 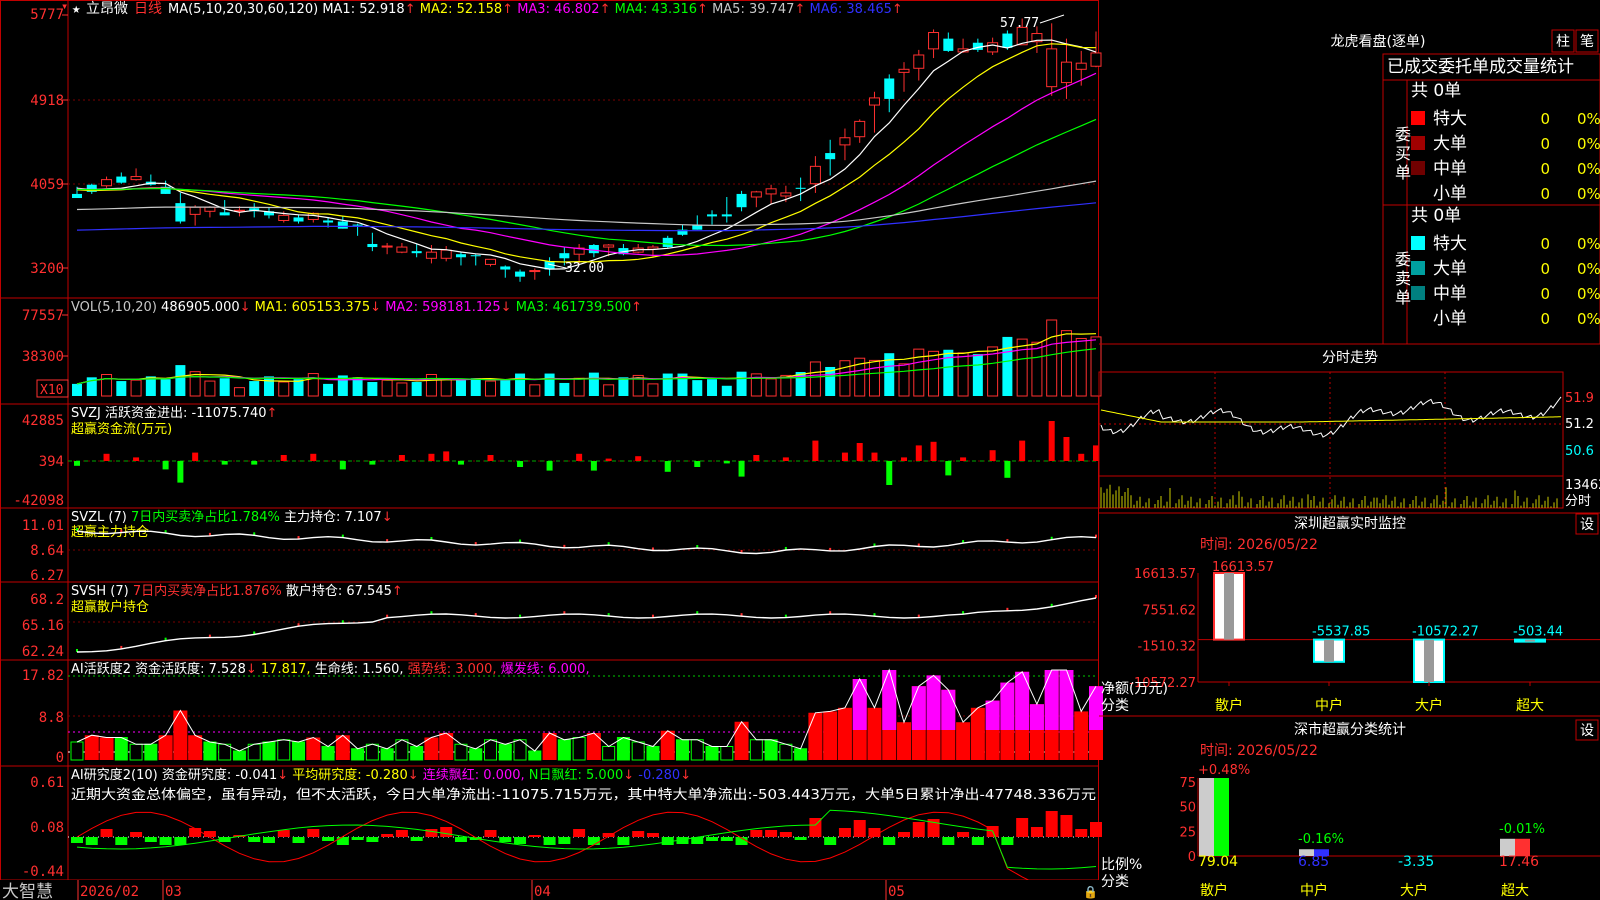 What do you see at coordinates (1330, 416) in the screenshot?
I see `intraday-avg-line` at bounding box center [1330, 416].